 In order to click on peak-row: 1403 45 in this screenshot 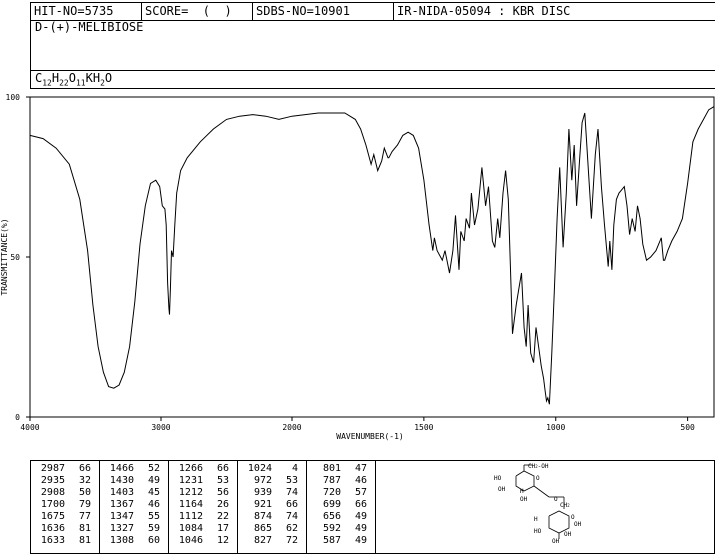, I will do `click(134, 493)`.